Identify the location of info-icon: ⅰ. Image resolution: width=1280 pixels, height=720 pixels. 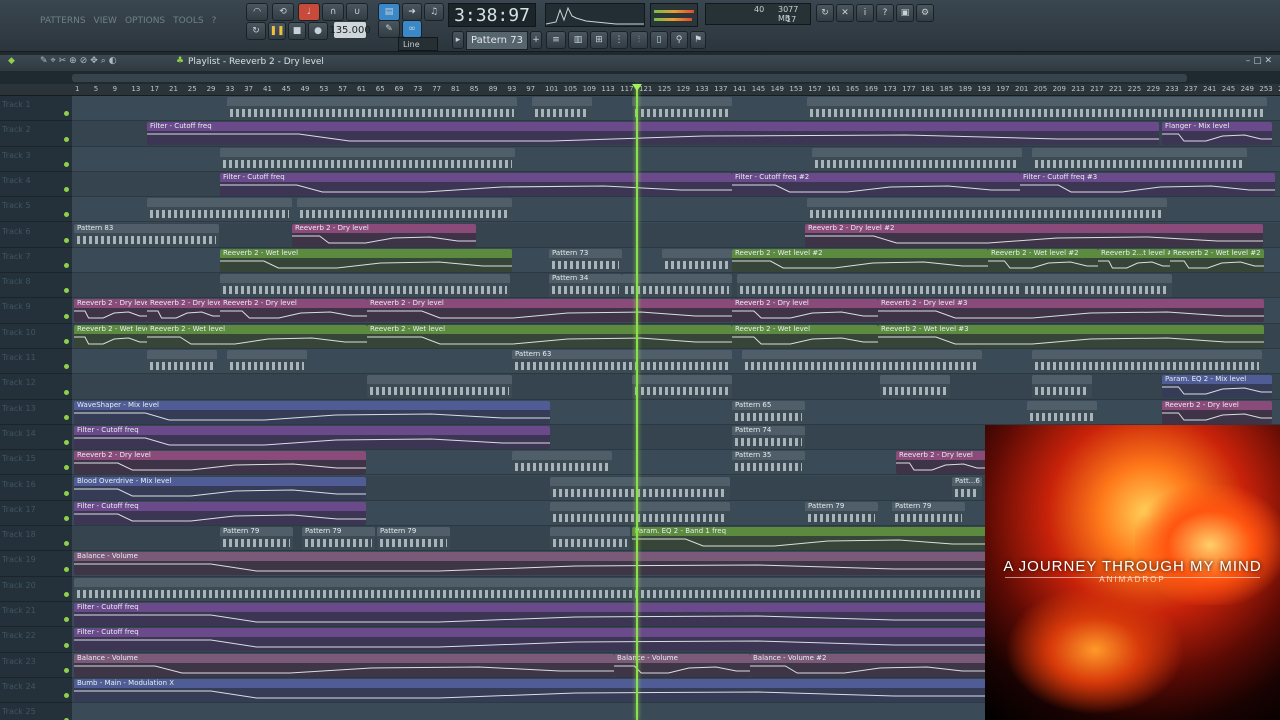
(865, 13).